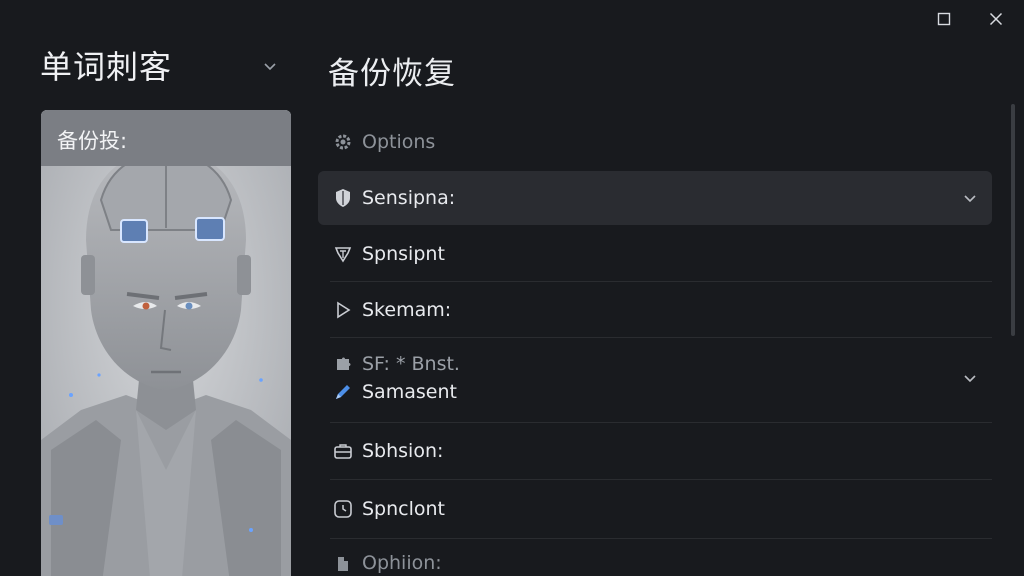 The image size is (1024, 576). Describe the element at coordinates (655, 384) in the screenshot. I see `menu-item-group-samasent: SF: * Bnst. Samasent` at that location.